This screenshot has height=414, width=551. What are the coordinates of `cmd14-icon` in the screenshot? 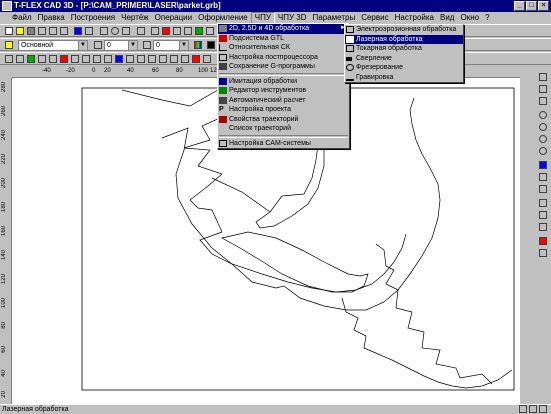 It's located at (152, 59).